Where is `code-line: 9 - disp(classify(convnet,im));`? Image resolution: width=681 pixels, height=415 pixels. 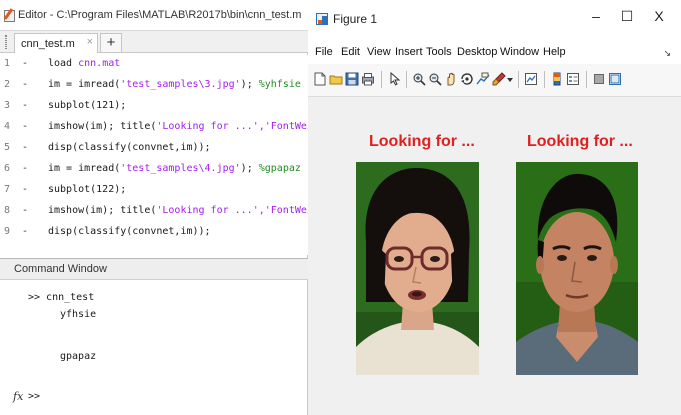
code-line: 9 - disp(classify(convnet,im)); is located at coordinates (154, 233).